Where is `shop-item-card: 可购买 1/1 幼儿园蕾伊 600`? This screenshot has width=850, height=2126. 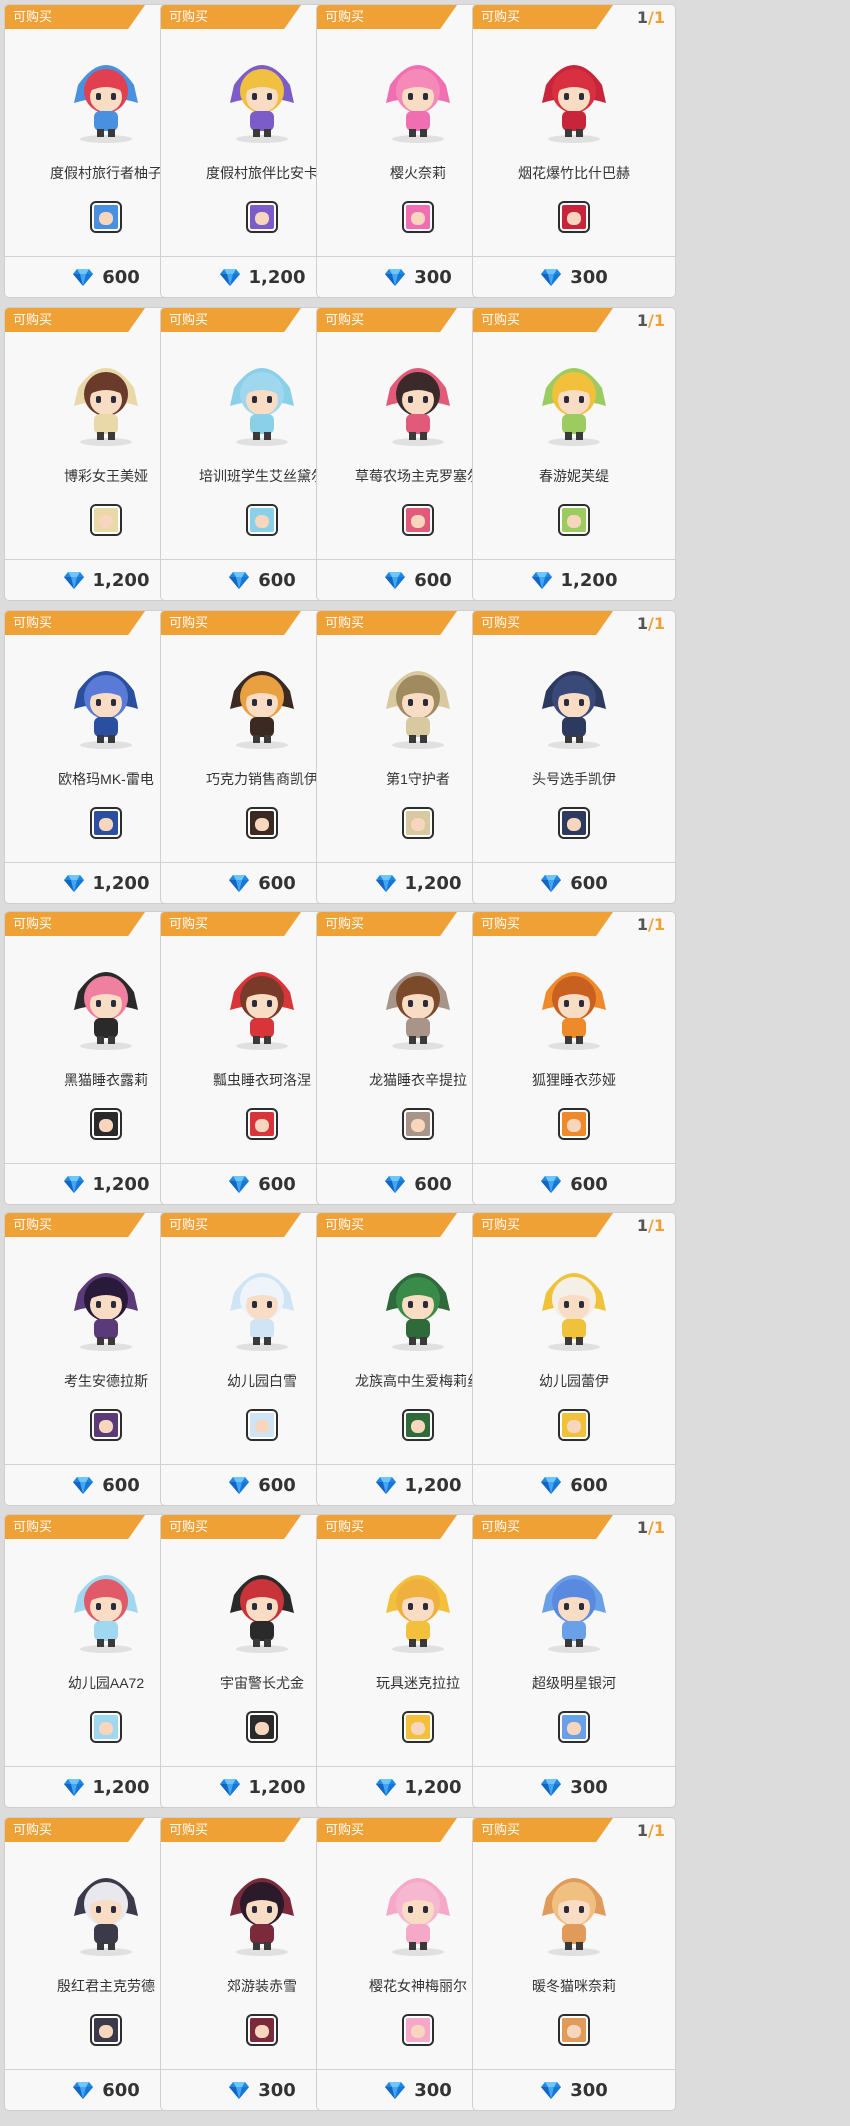 shop-item-card: 可购买 1/1 幼儿园蕾伊 600 is located at coordinates (574, 1359).